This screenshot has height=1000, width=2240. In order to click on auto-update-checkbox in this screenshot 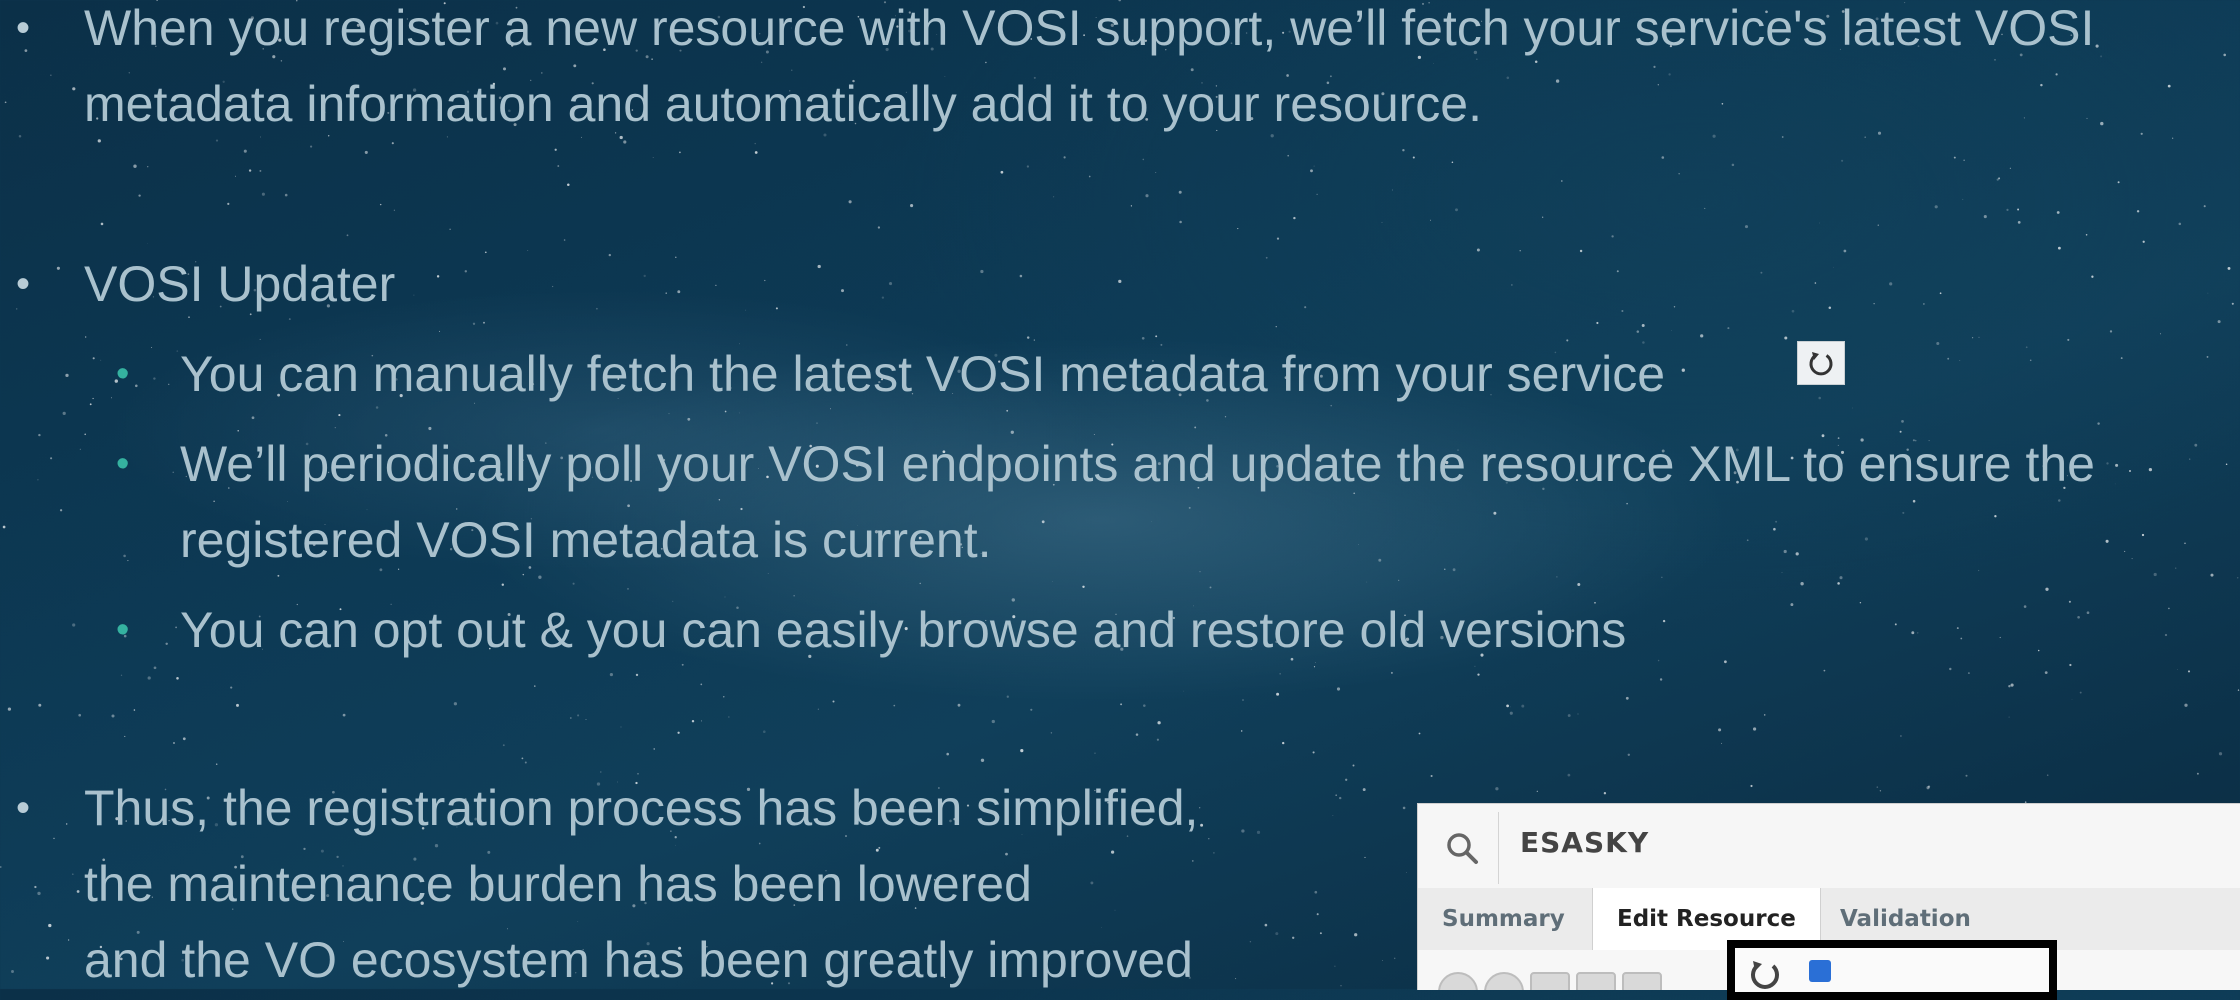, I will do `click(1820, 971)`.